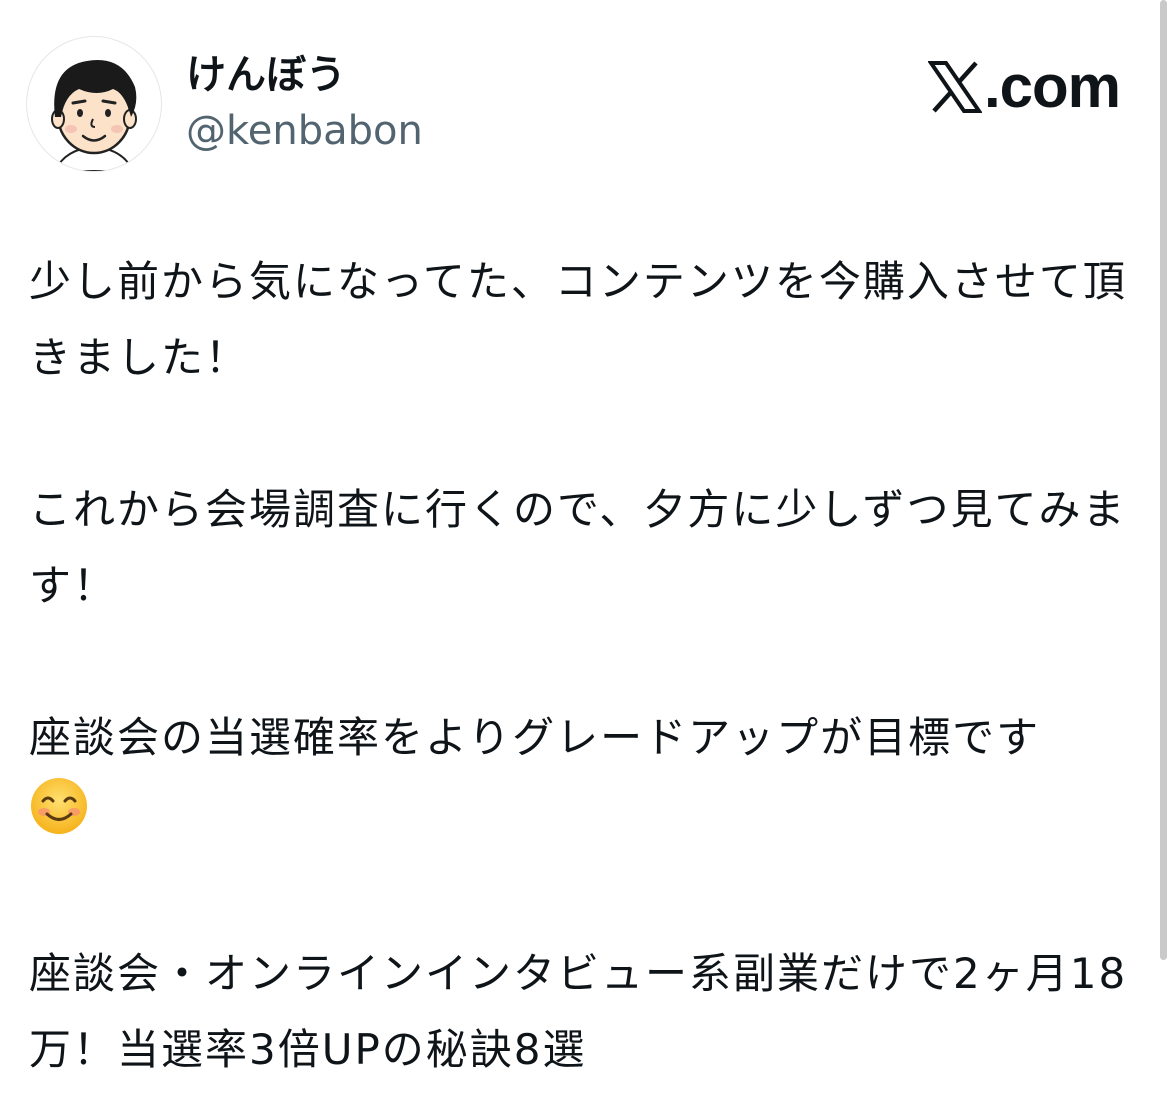  Describe the element at coordinates (535, 737) in the screenshot. I see `tweet-paragraph-3-text: 座談会の当選確率をよりグレードアップが目標です` at that location.